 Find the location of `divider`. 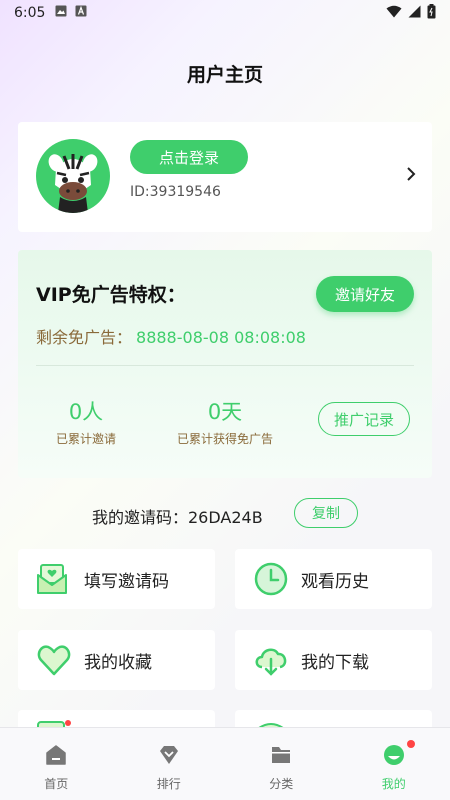

divider is located at coordinates (225, 365).